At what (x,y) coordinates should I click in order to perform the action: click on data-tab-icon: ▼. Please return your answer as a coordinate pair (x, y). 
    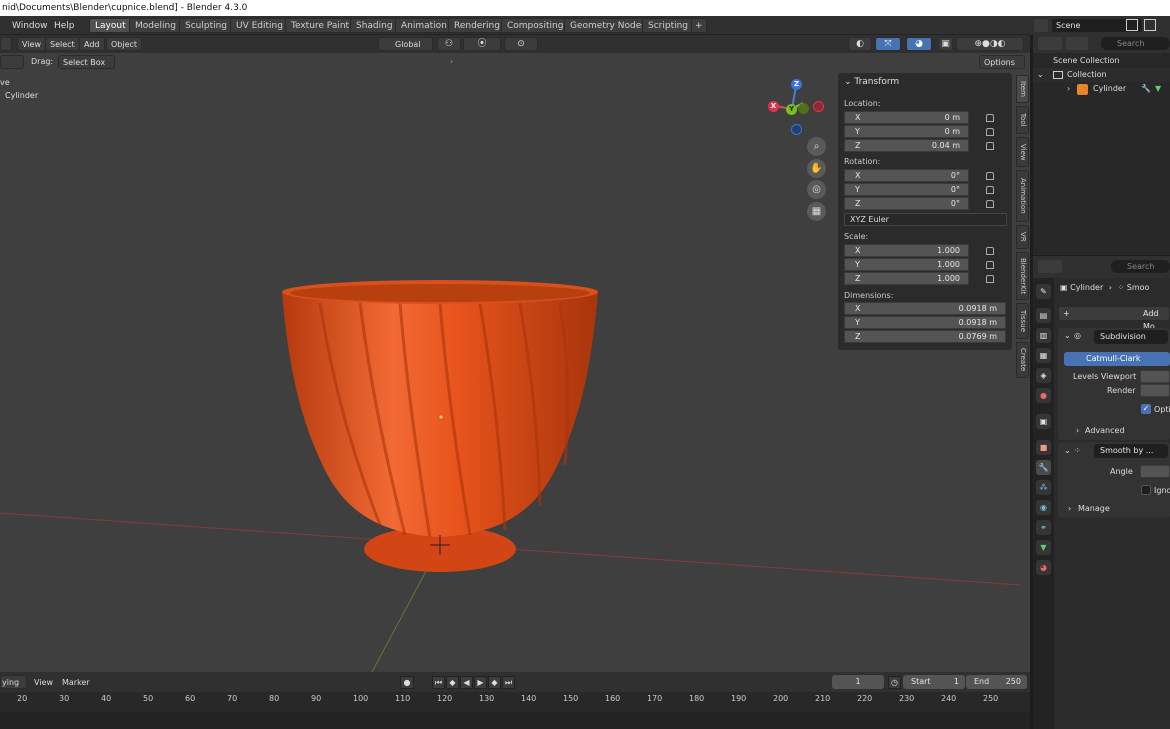
    Looking at the image, I should click on (1043, 547).